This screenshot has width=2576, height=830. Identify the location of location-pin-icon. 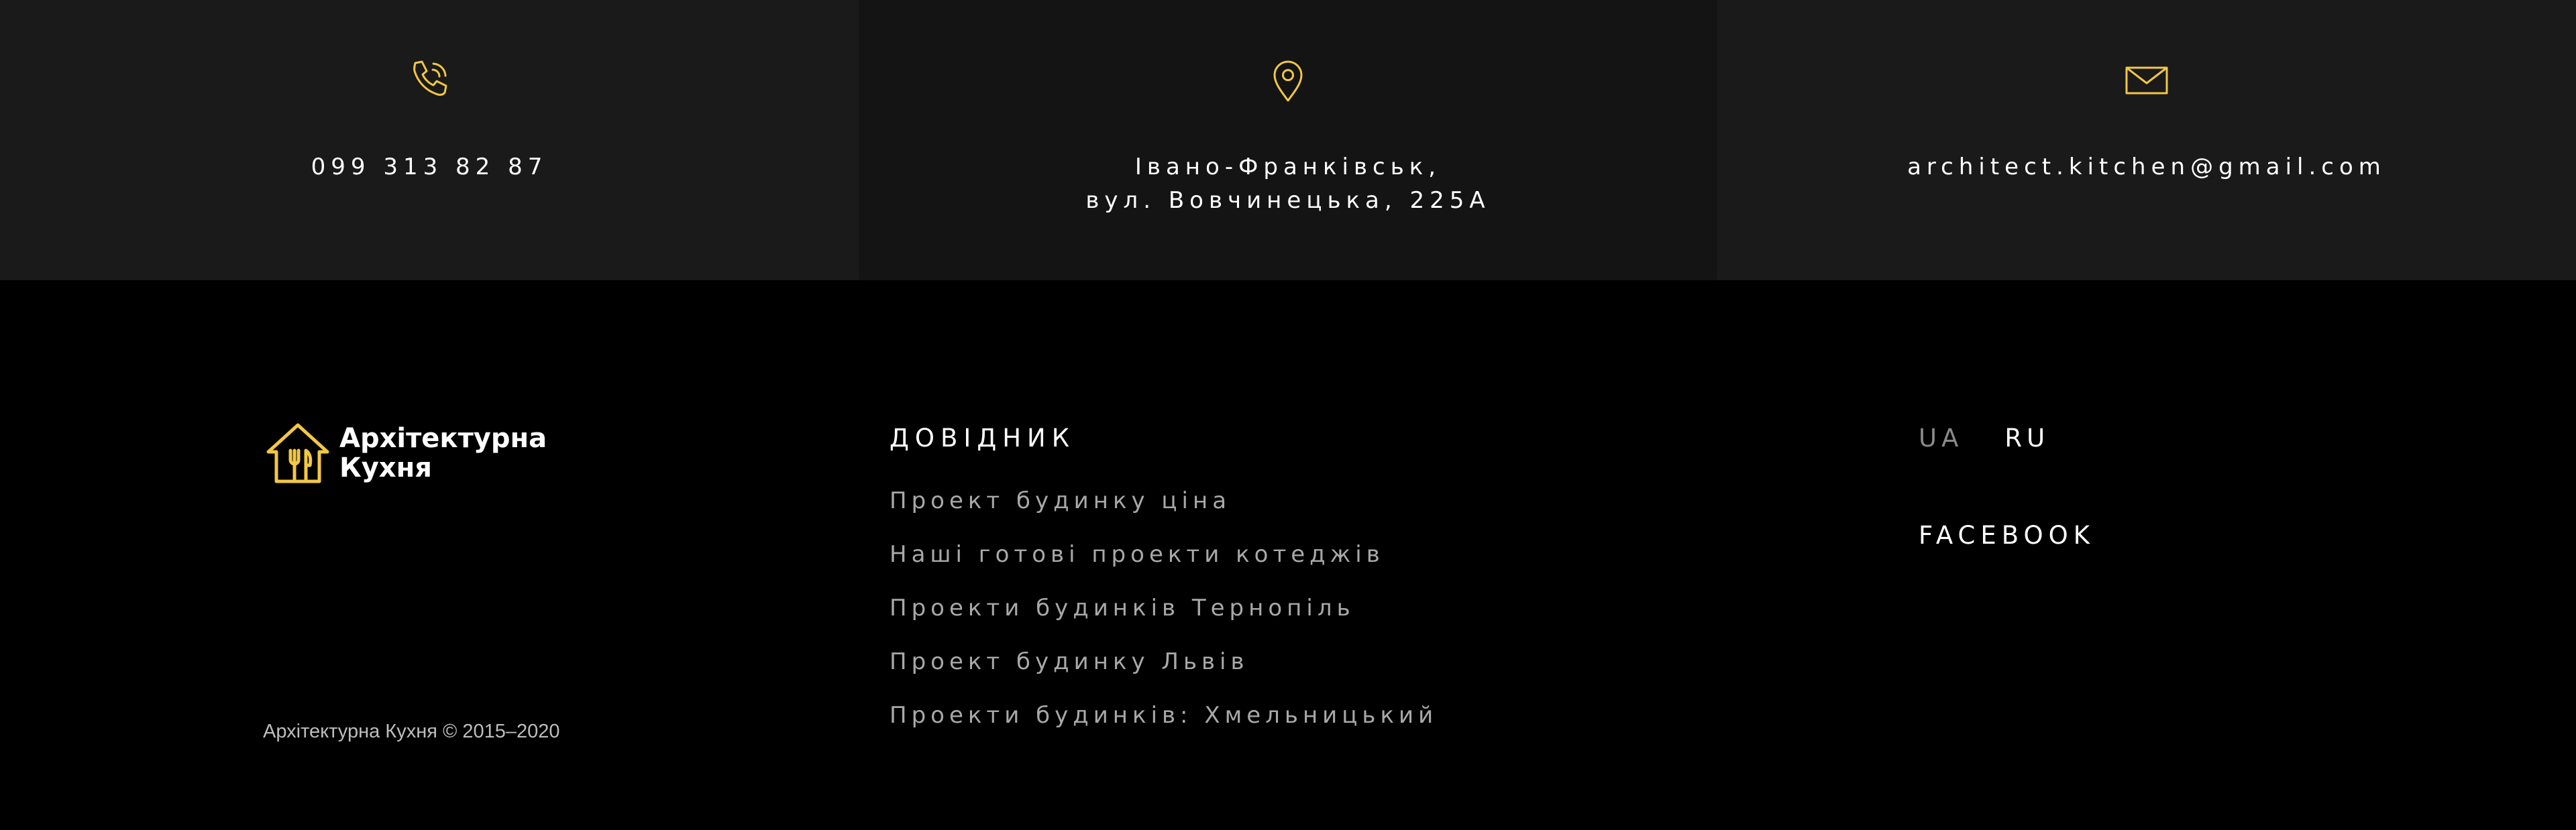
(1288, 79).